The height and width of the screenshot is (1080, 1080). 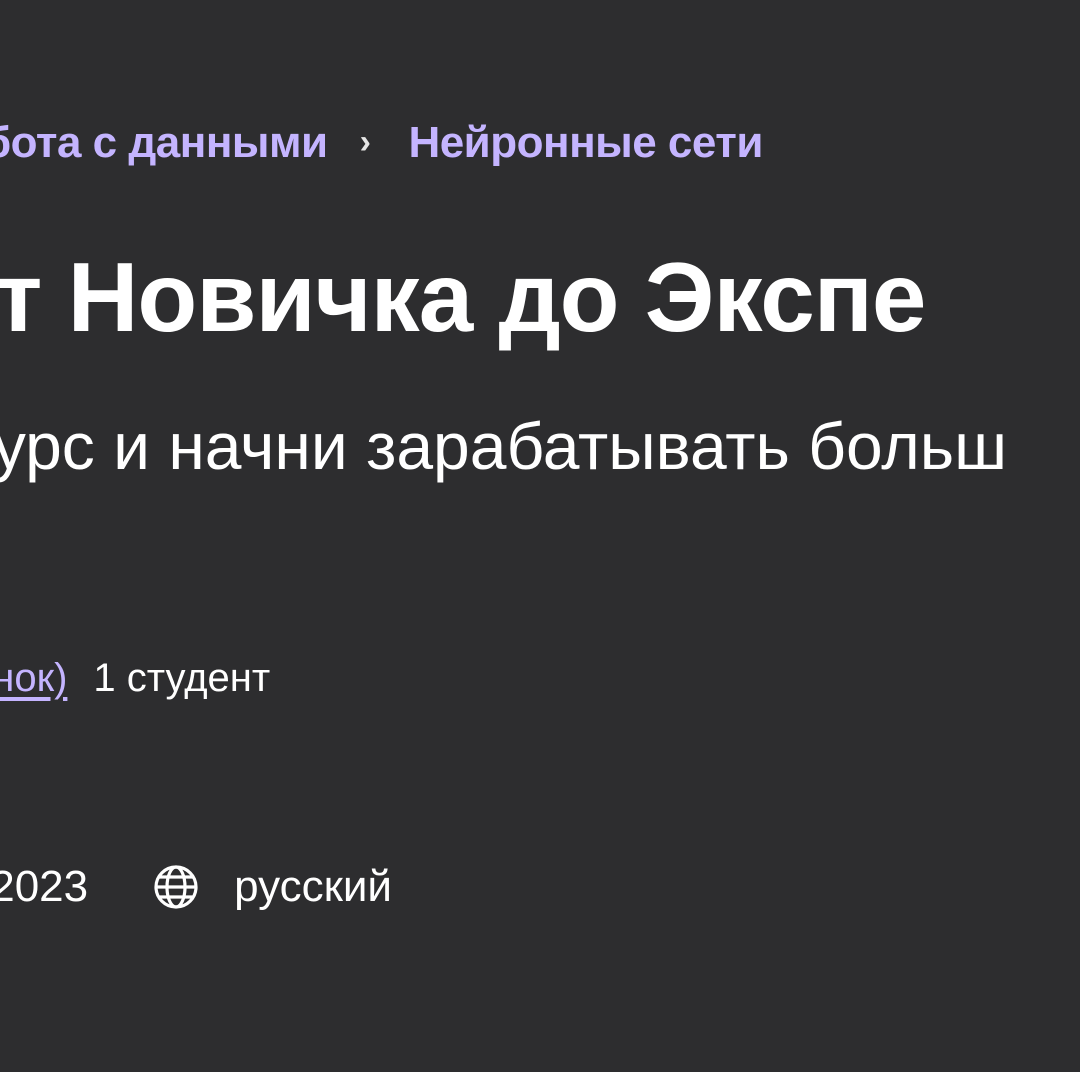 What do you see at coordinates (33, 678) in the screenshot?
I see `ratings-count-link: енок)` at bounding box center [33, 678].